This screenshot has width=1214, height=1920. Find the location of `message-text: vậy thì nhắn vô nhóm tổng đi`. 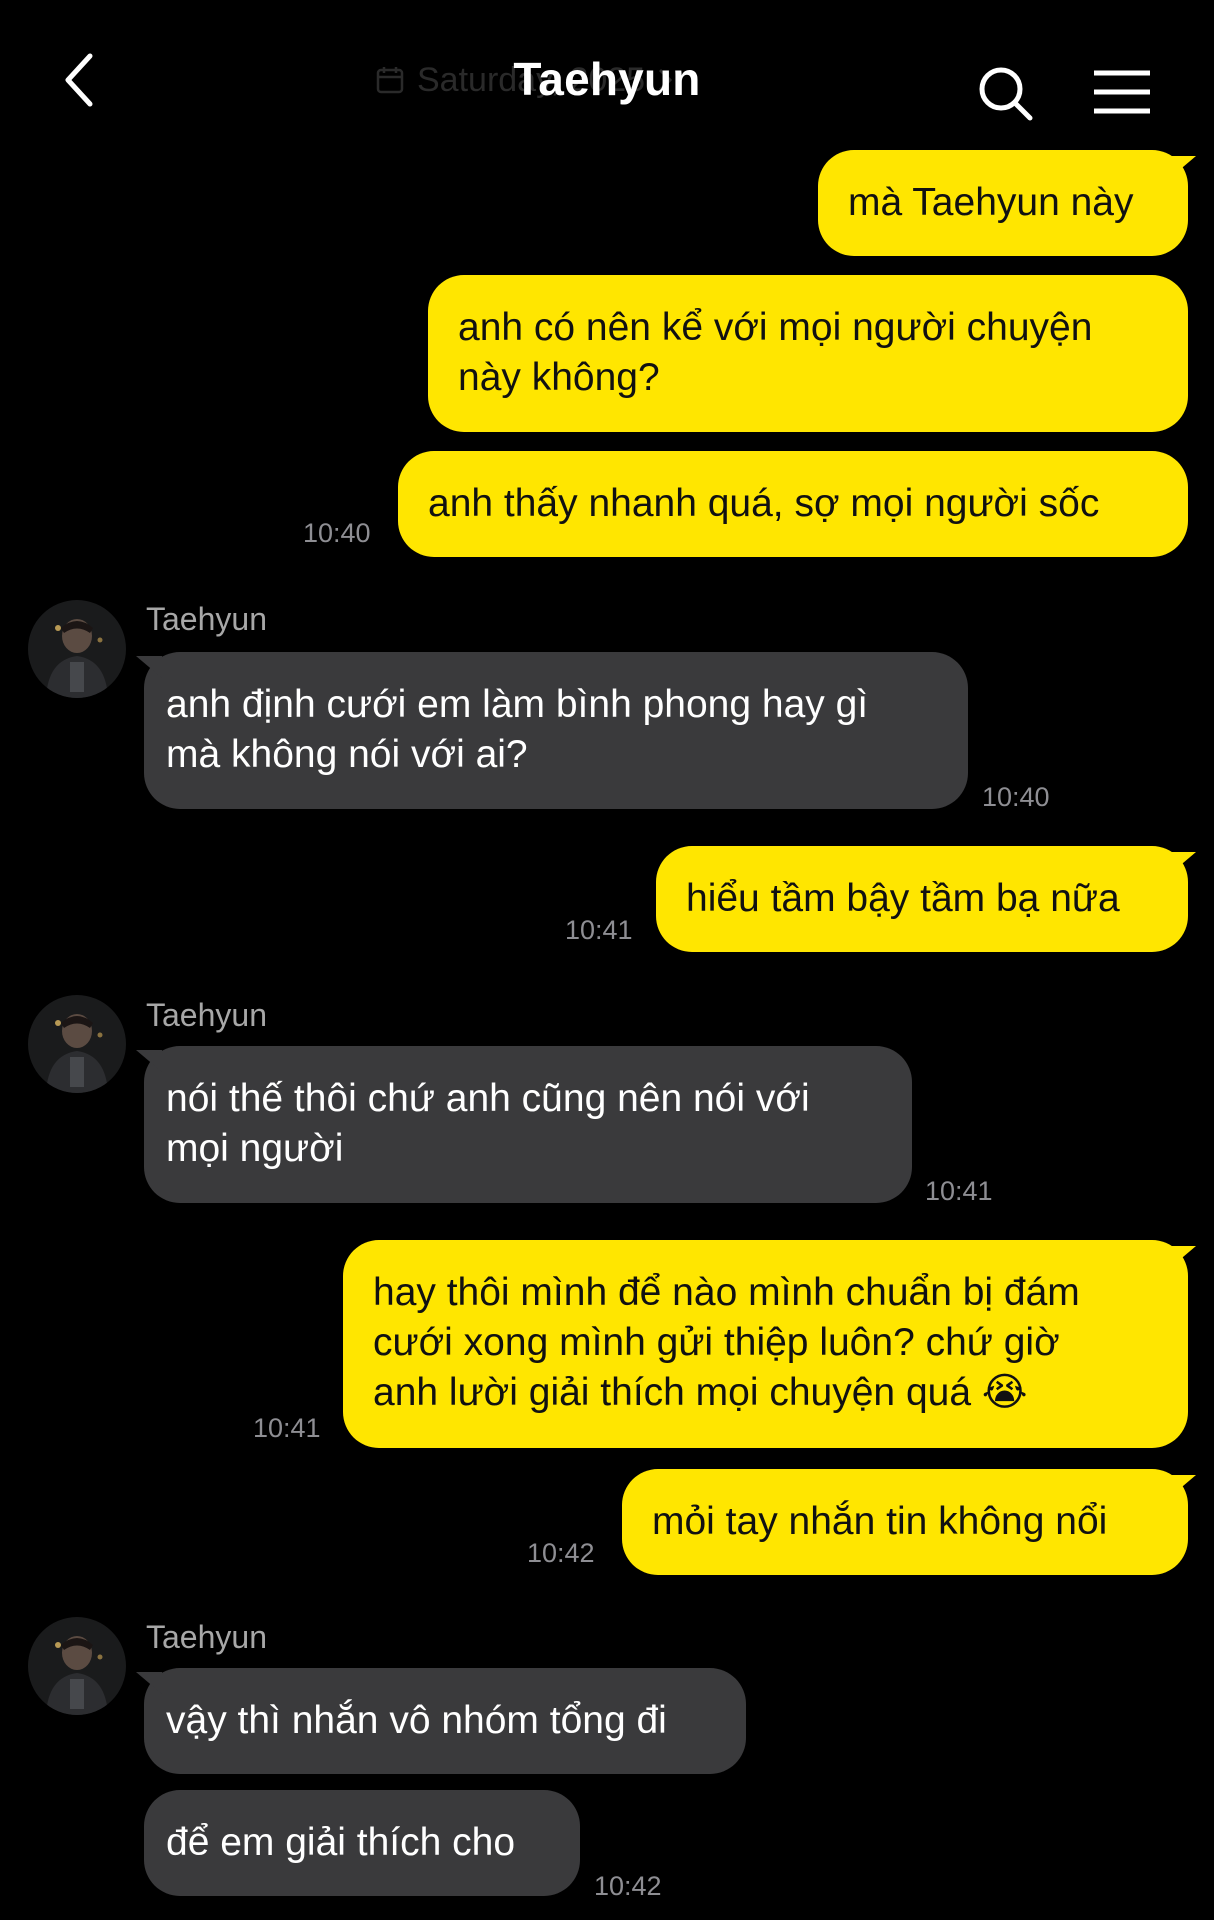

message-text: vậy thì nhắn vô nhóm tổng đi is located at coordinates (416, 1720).